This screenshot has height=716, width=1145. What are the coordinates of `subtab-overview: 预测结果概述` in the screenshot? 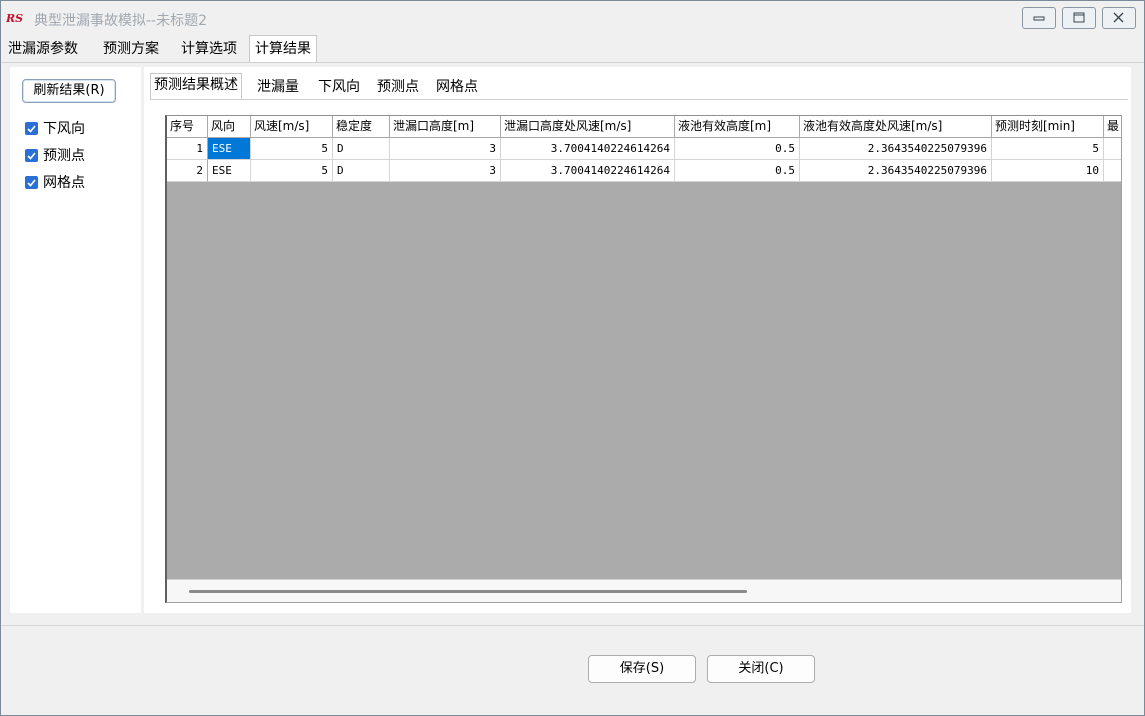 It's located at (196, 86).